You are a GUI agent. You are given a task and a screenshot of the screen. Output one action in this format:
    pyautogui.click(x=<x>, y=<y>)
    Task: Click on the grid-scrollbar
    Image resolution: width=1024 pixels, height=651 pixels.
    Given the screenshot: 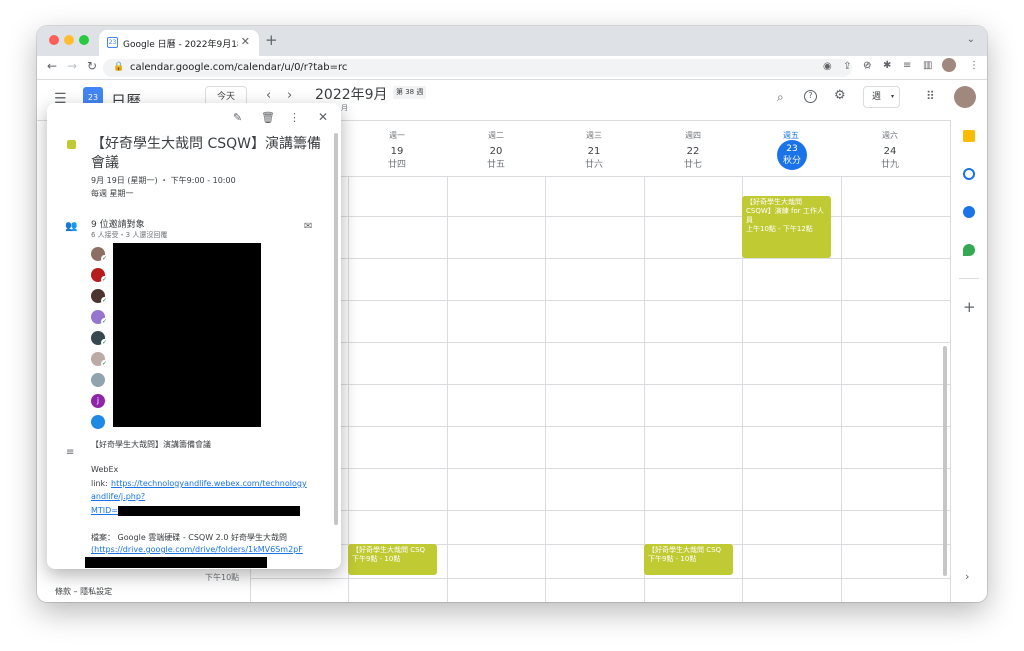 What is the action you would take?
    pyautogui.click(x=945, y=461)
    